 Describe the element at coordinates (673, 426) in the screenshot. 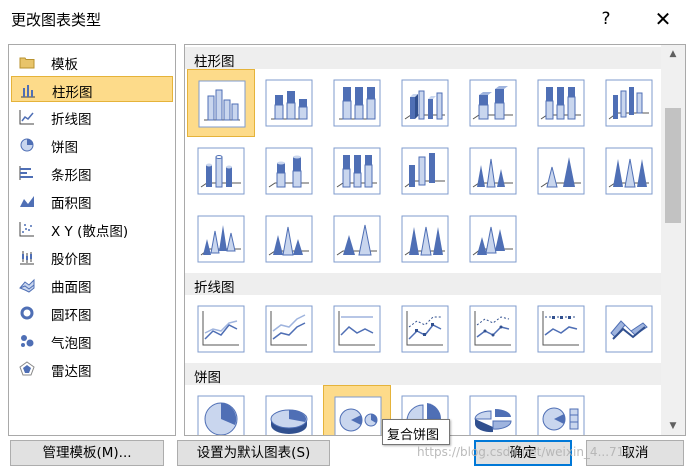

I see `scroll-down-arrow-icon: ▼` at that location.